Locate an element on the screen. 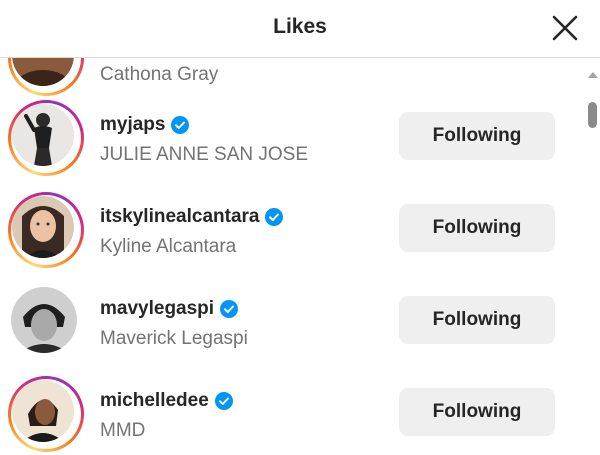 The image size is (600, 455). scroll-up-arrow-icon is located at coordinates (593, 75).